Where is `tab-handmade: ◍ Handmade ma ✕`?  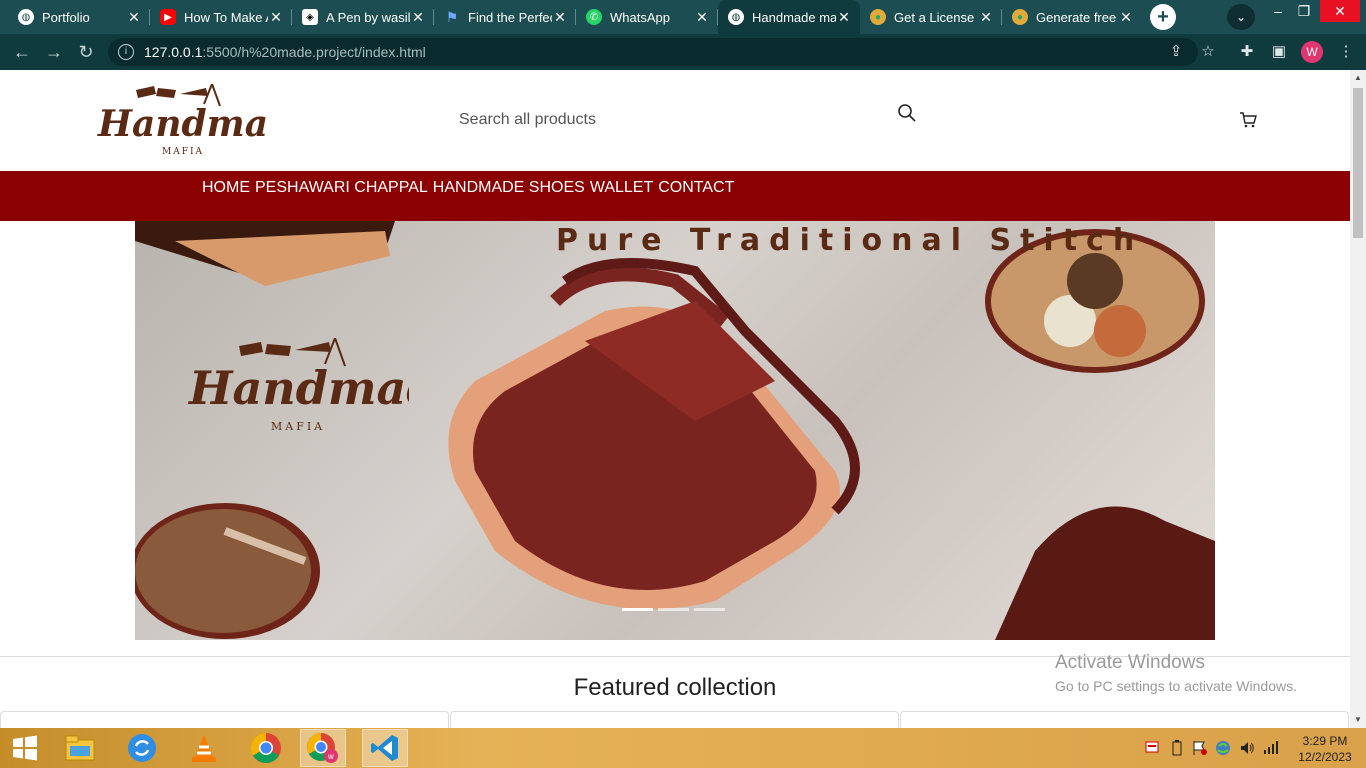
tab-handmade: ◍ Handmade ma ✕ is located at coordinates (789, 17).